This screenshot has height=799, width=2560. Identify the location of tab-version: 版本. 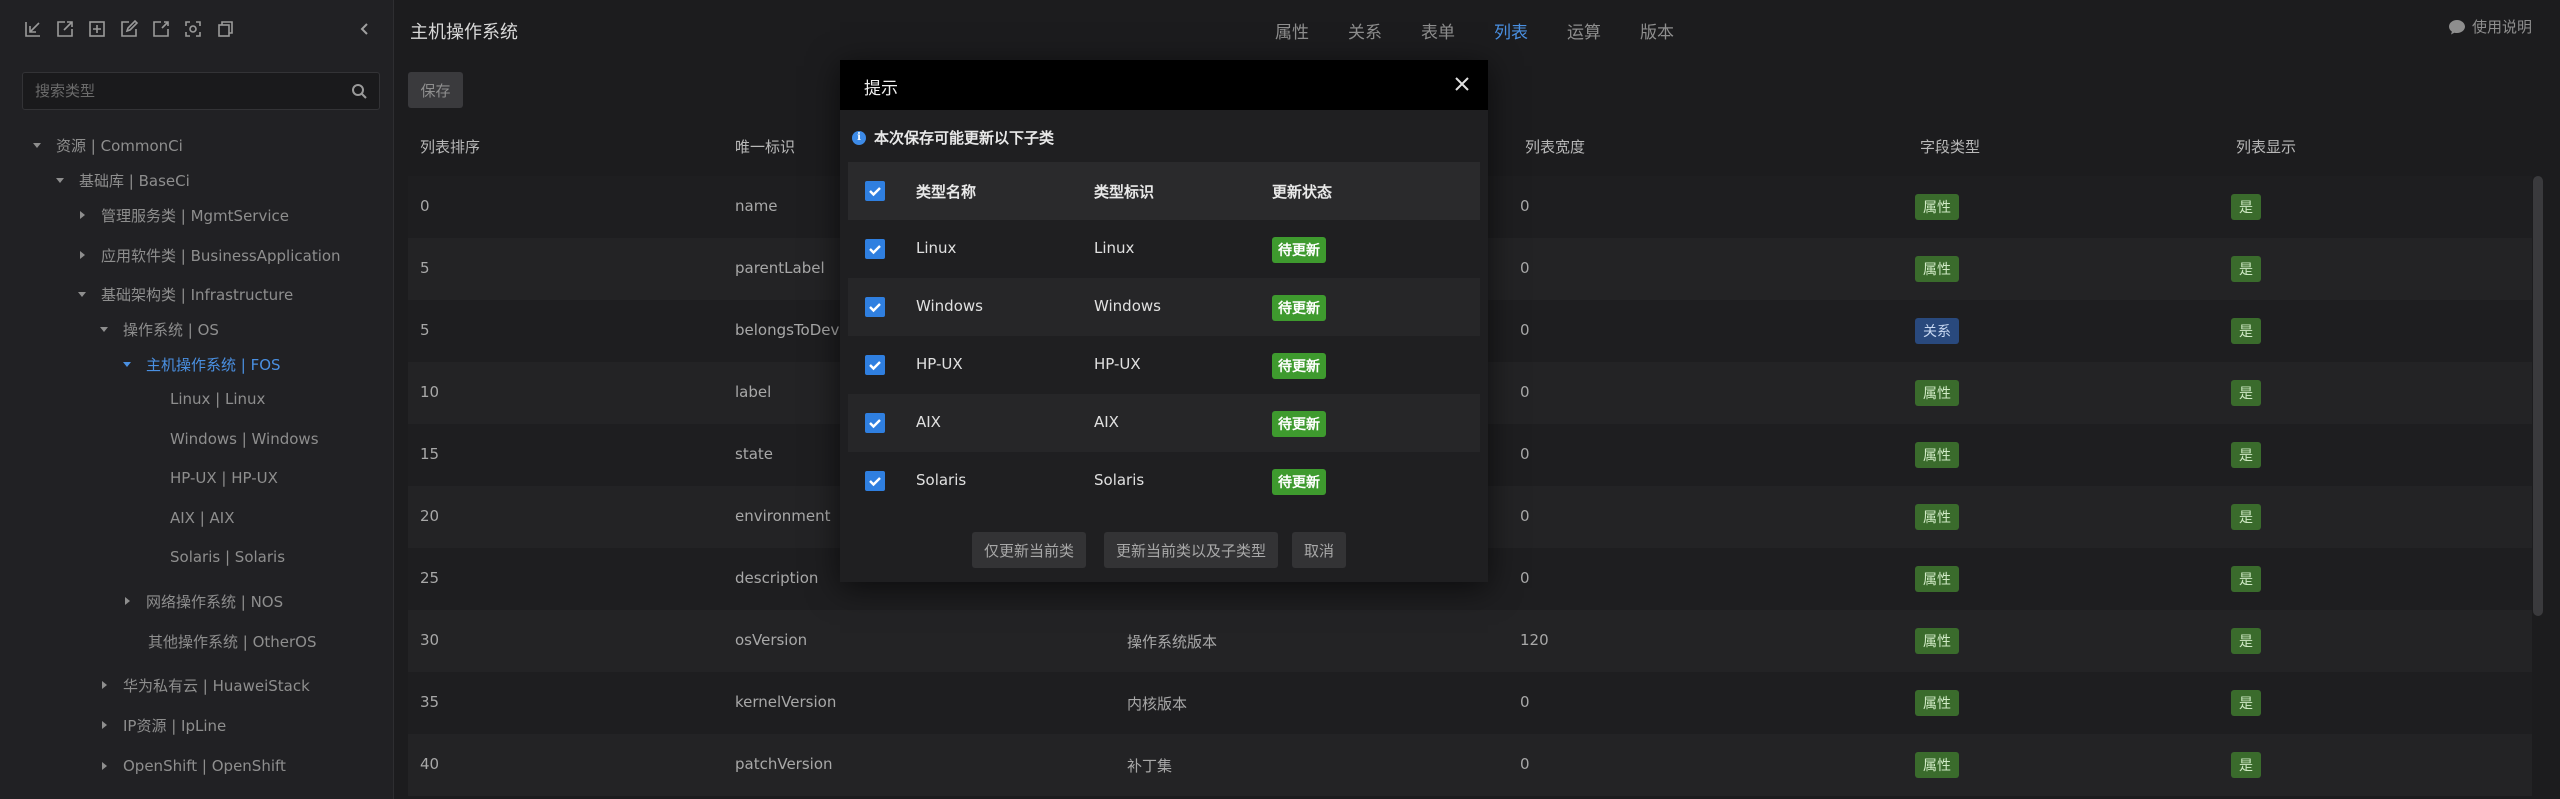
(1657, 30).